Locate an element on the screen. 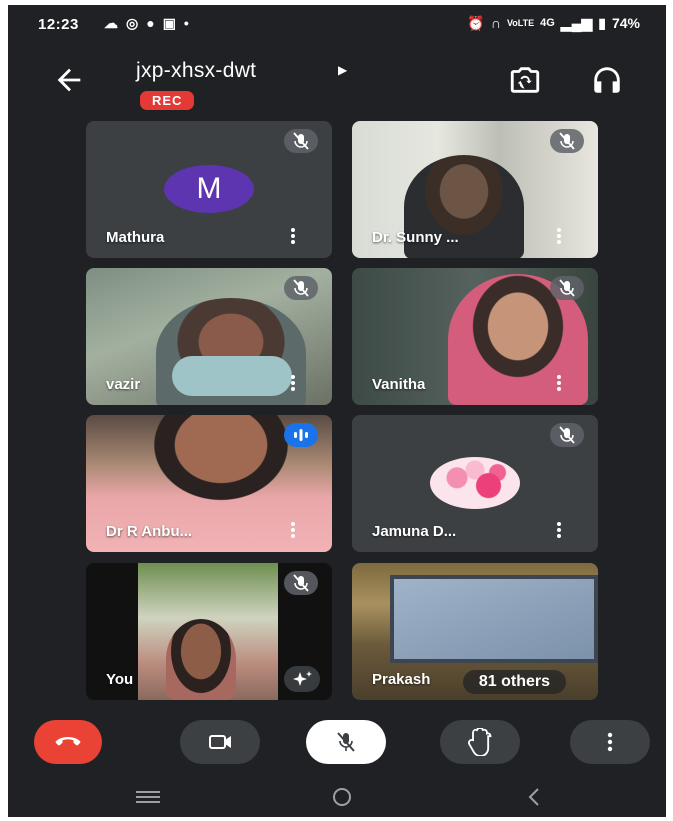 Image resolution: width=673 pixels, height=821 pixels. video-face is located at coordinates (201, 659).